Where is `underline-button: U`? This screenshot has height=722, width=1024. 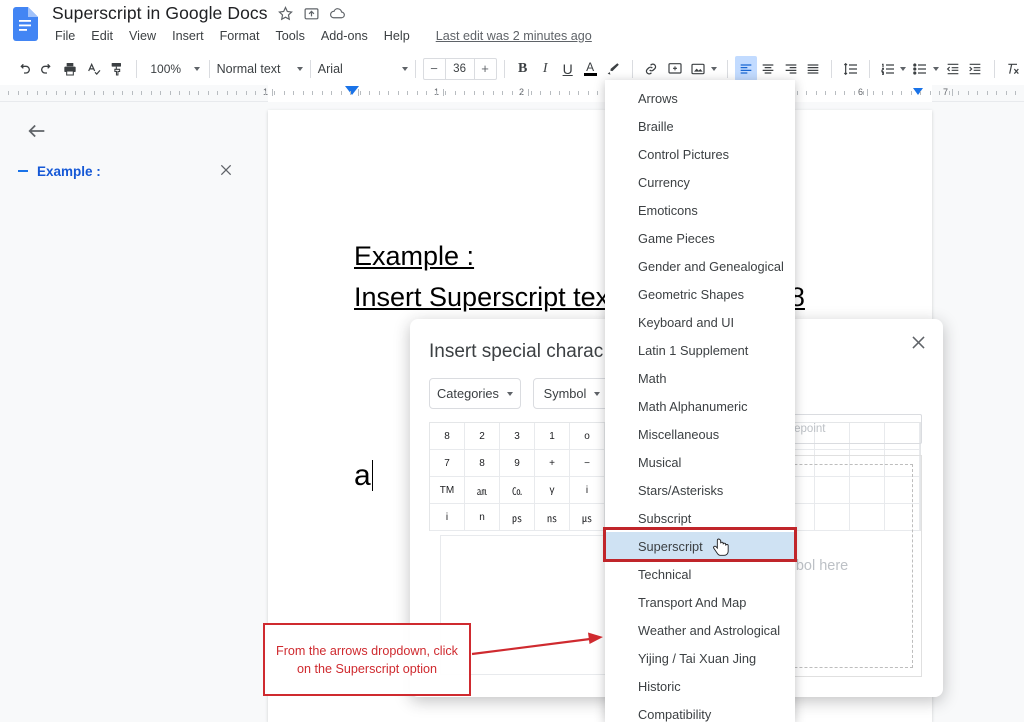 underline-button: U is located at coordinates (567, 68).